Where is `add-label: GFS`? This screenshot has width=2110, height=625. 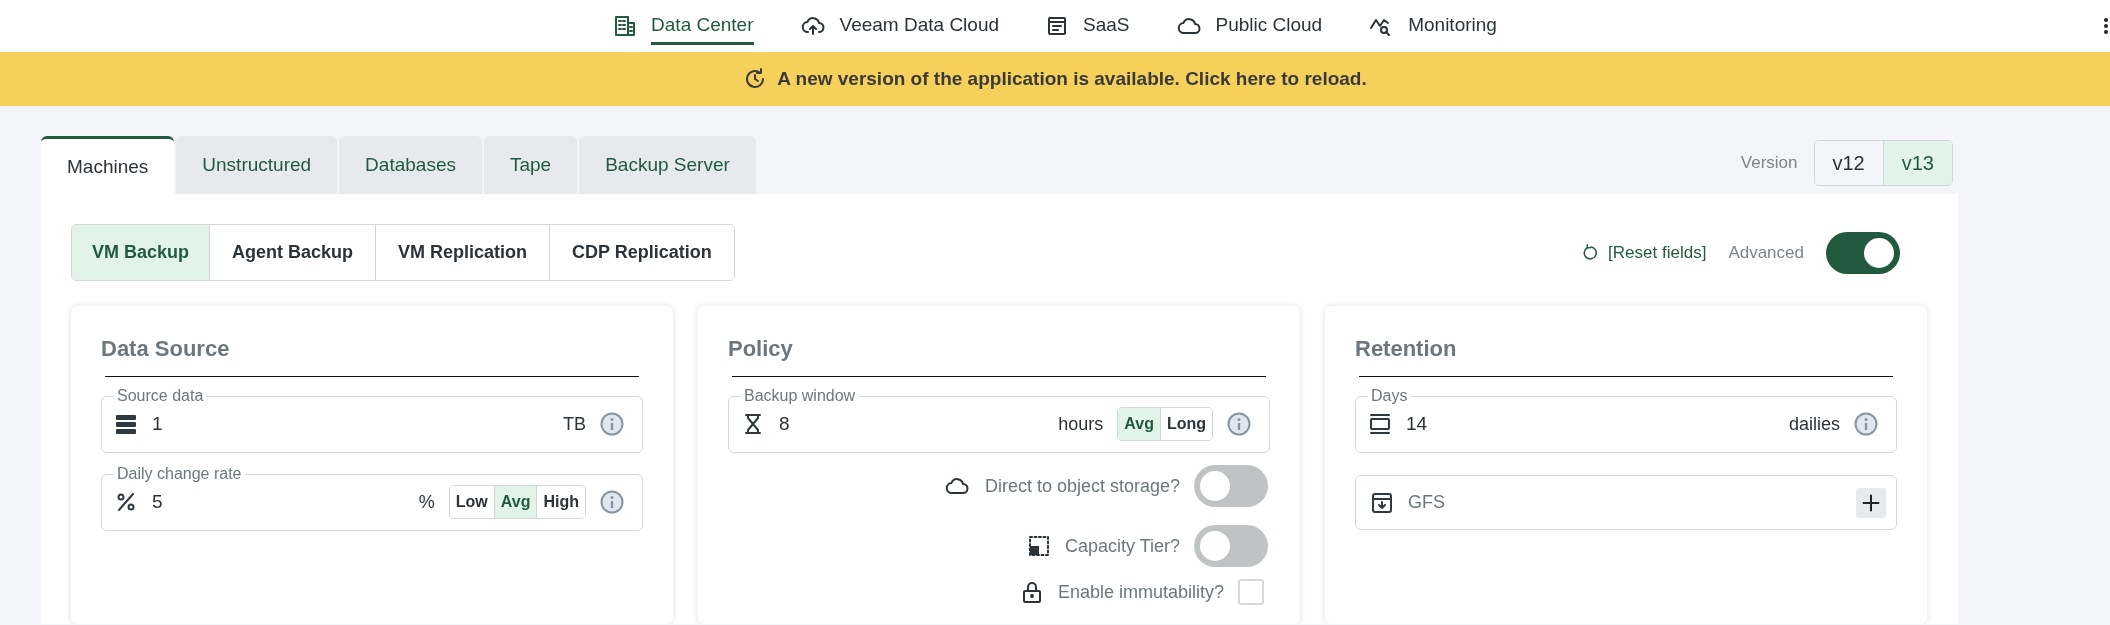
add-label: GFS is located at coordinates (1426, 502).